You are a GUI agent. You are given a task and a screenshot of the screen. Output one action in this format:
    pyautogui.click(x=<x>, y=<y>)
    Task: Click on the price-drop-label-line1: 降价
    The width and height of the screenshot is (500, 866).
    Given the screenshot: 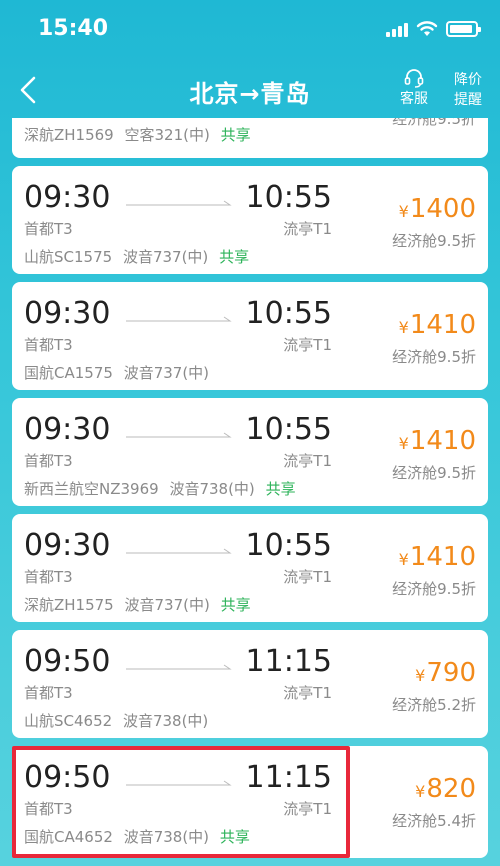 What is the action you would take?
    pyautogui.click(x=468, y=80)
    